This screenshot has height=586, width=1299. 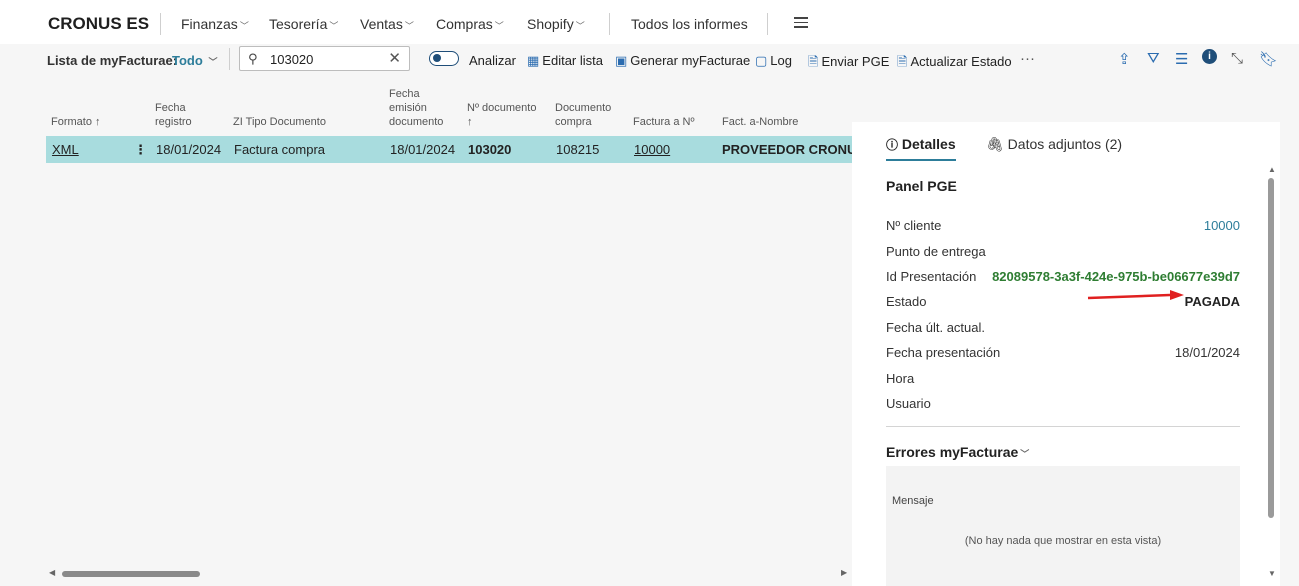 I want to click on search-input, so click(x=325, y=59).